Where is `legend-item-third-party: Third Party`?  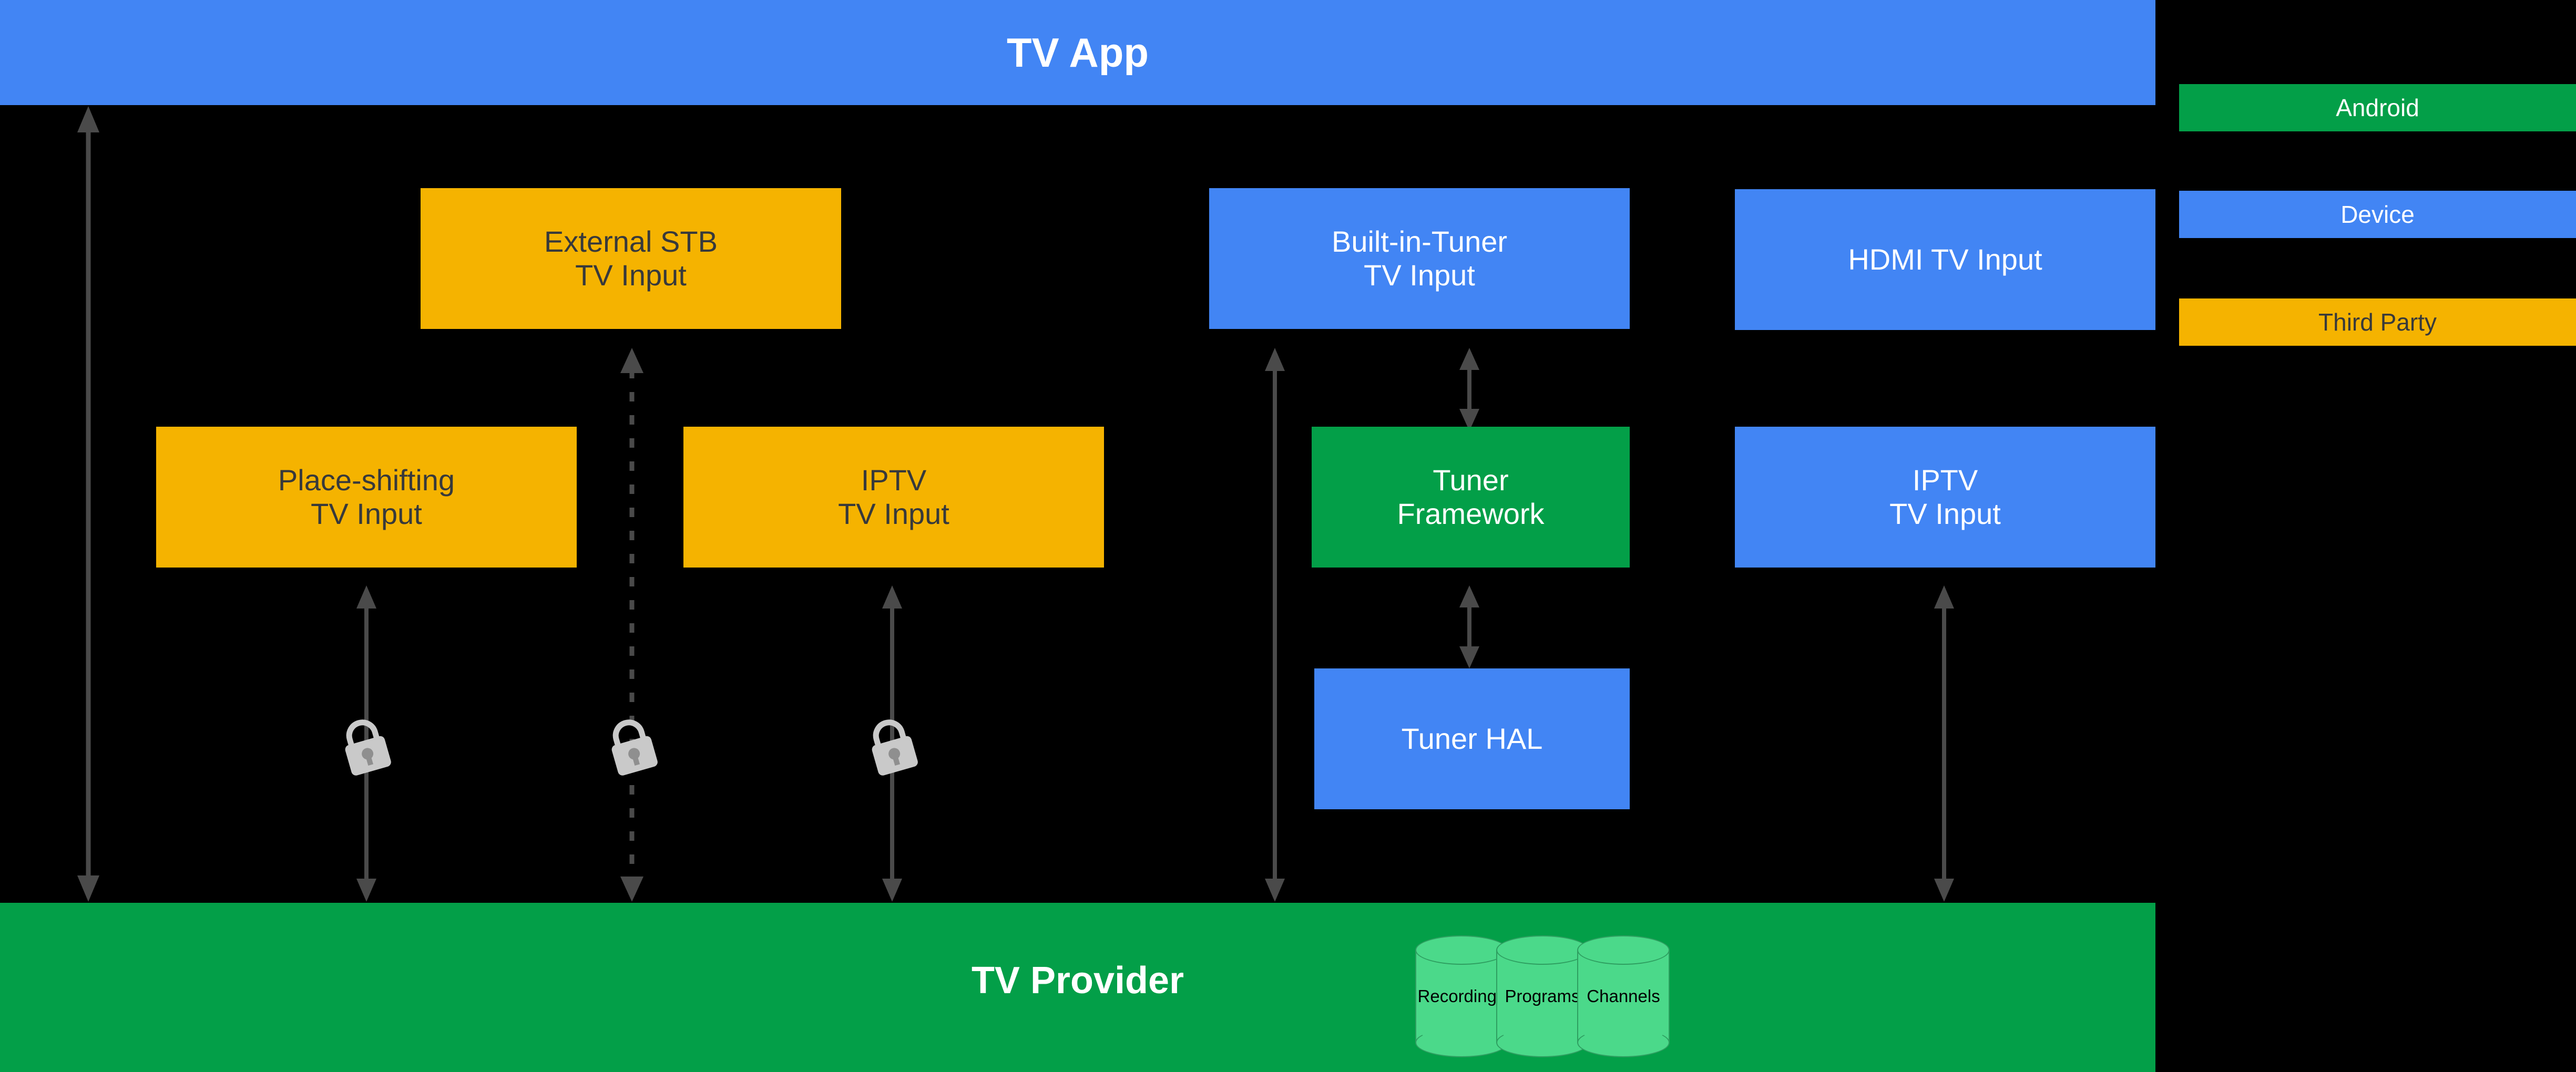
legend-item-third-party: Third Party is located at coordinates (2377, 322).